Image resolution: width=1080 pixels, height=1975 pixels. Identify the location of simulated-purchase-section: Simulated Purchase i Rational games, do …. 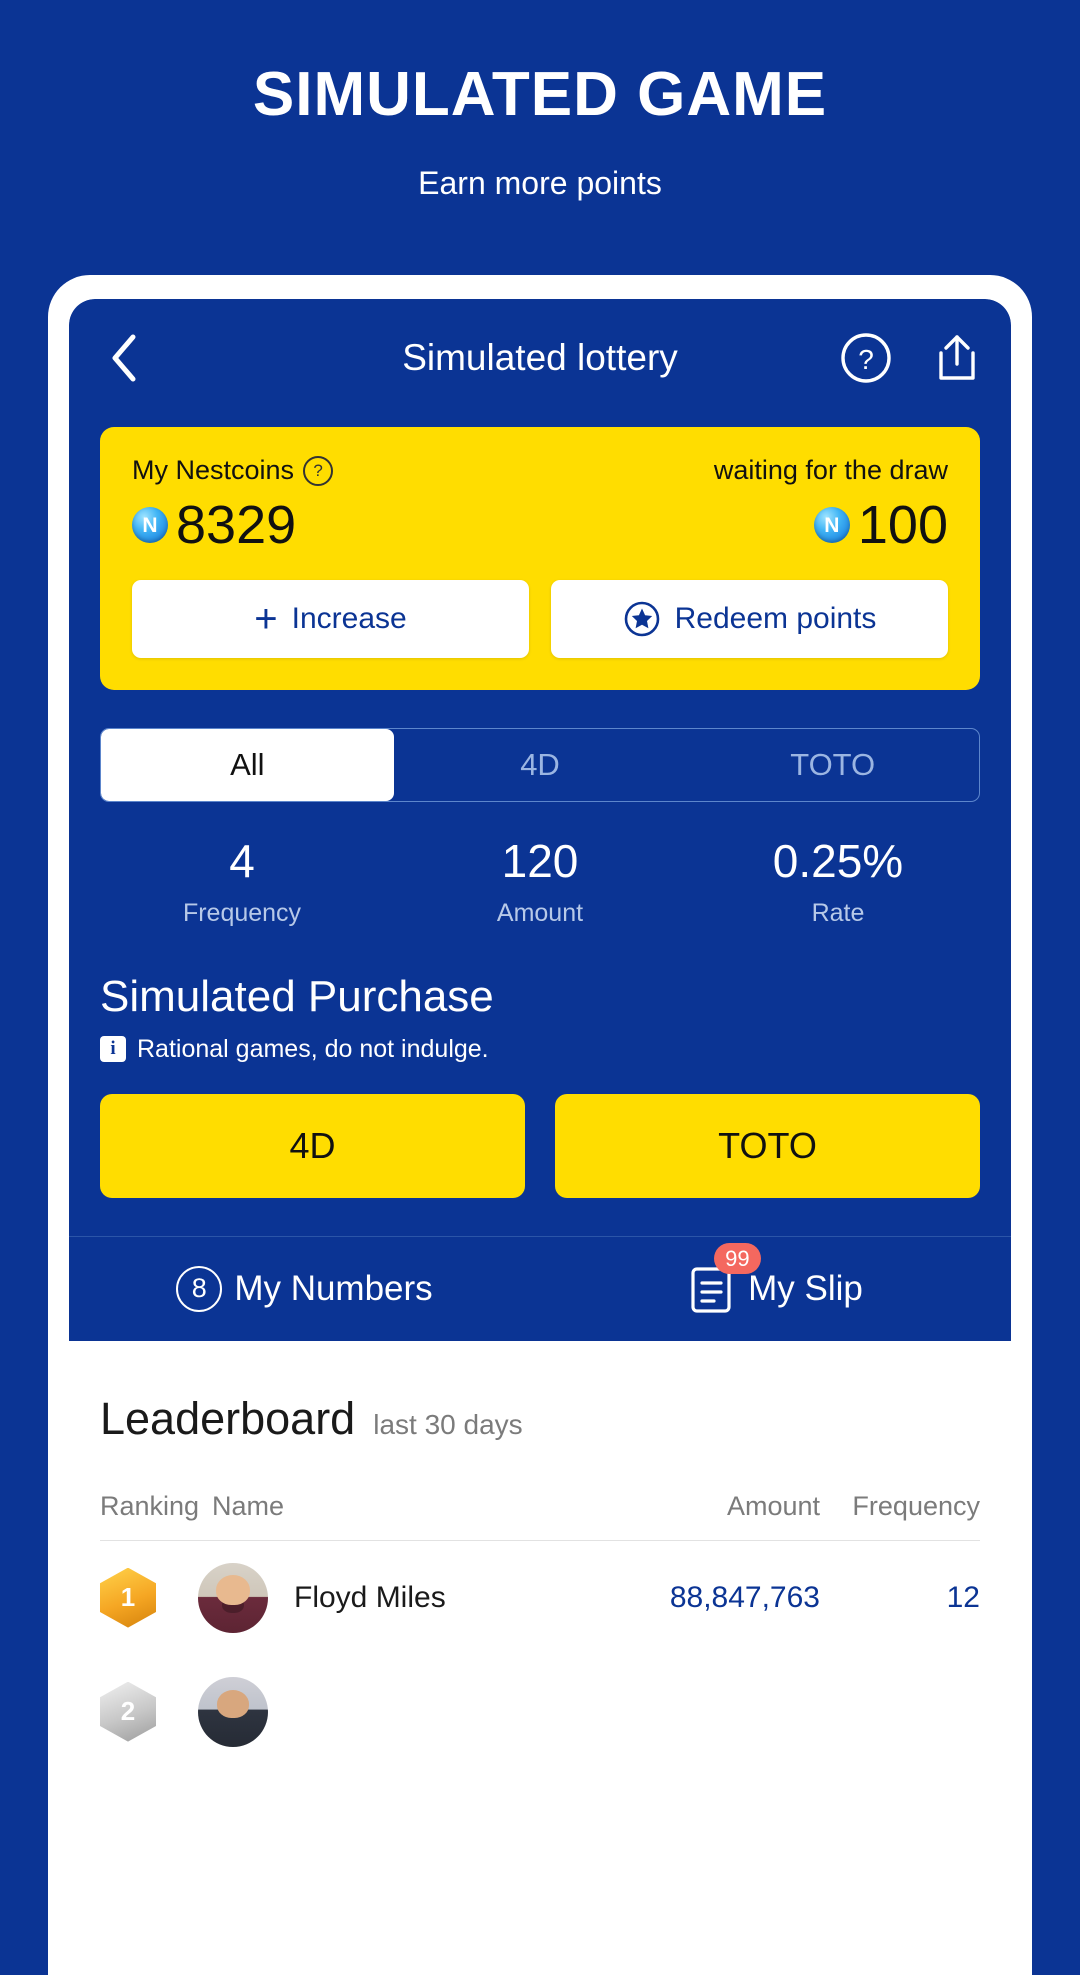
(540, 1085).